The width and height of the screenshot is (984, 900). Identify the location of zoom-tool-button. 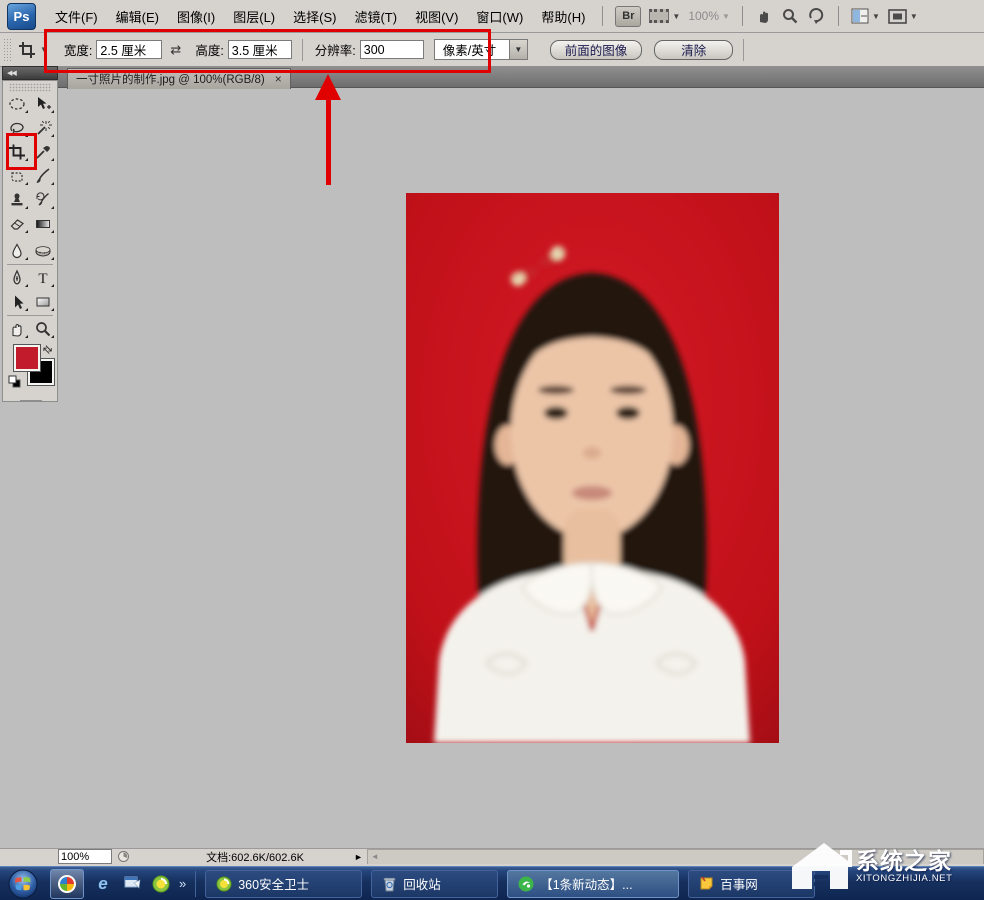
(790, 16).